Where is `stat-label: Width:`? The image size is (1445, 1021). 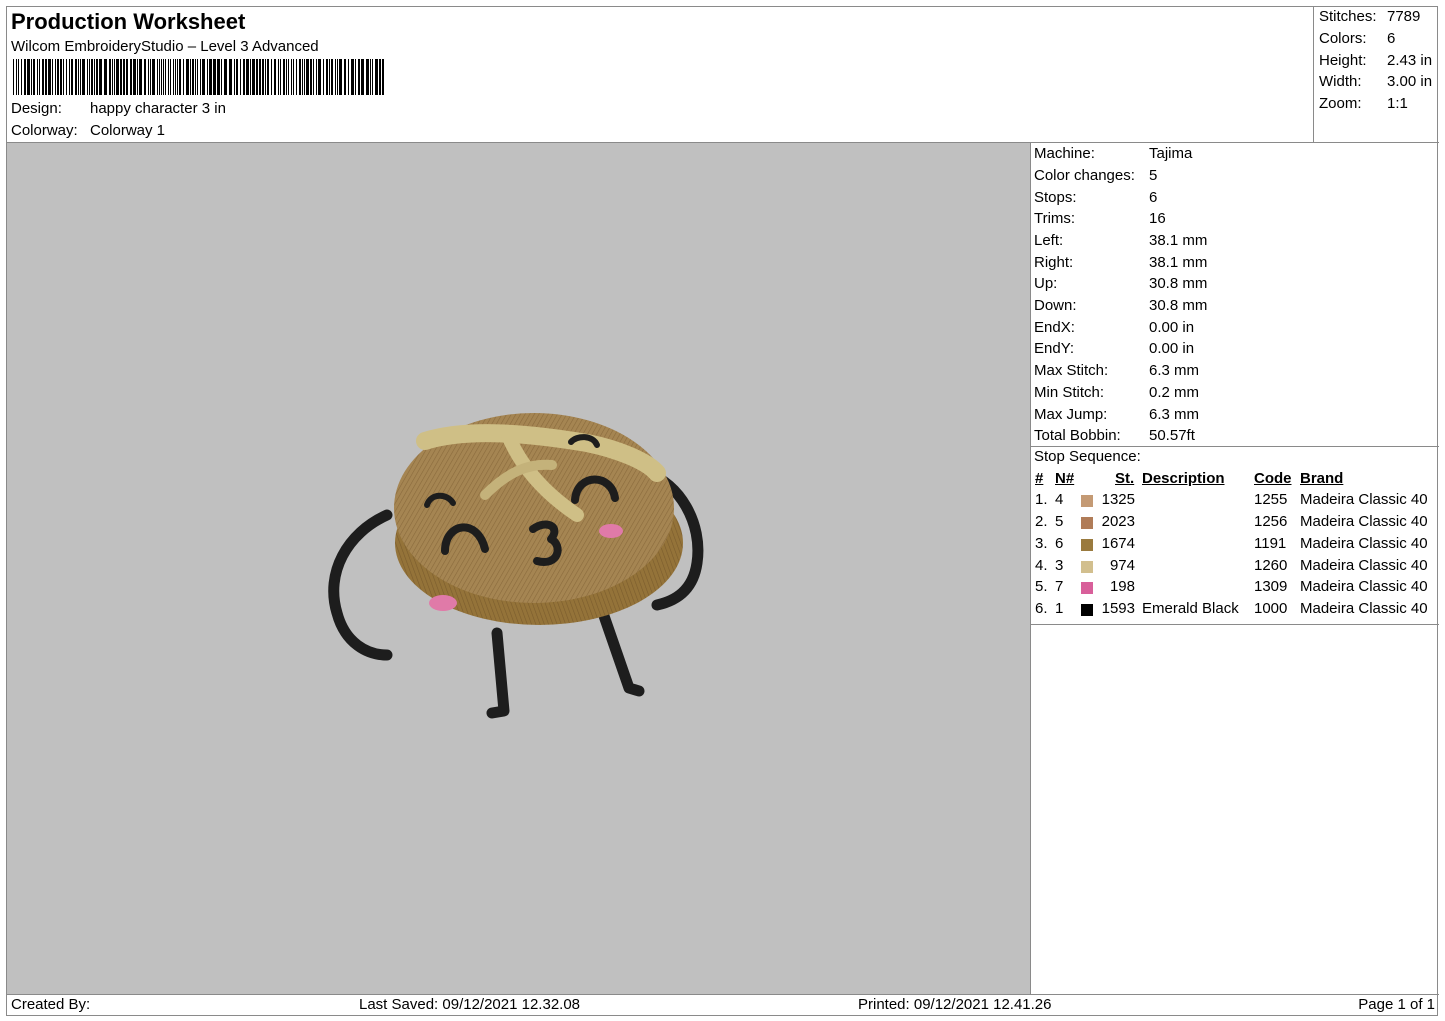 stat-label: Width: is located at coordinates (1340, 81).